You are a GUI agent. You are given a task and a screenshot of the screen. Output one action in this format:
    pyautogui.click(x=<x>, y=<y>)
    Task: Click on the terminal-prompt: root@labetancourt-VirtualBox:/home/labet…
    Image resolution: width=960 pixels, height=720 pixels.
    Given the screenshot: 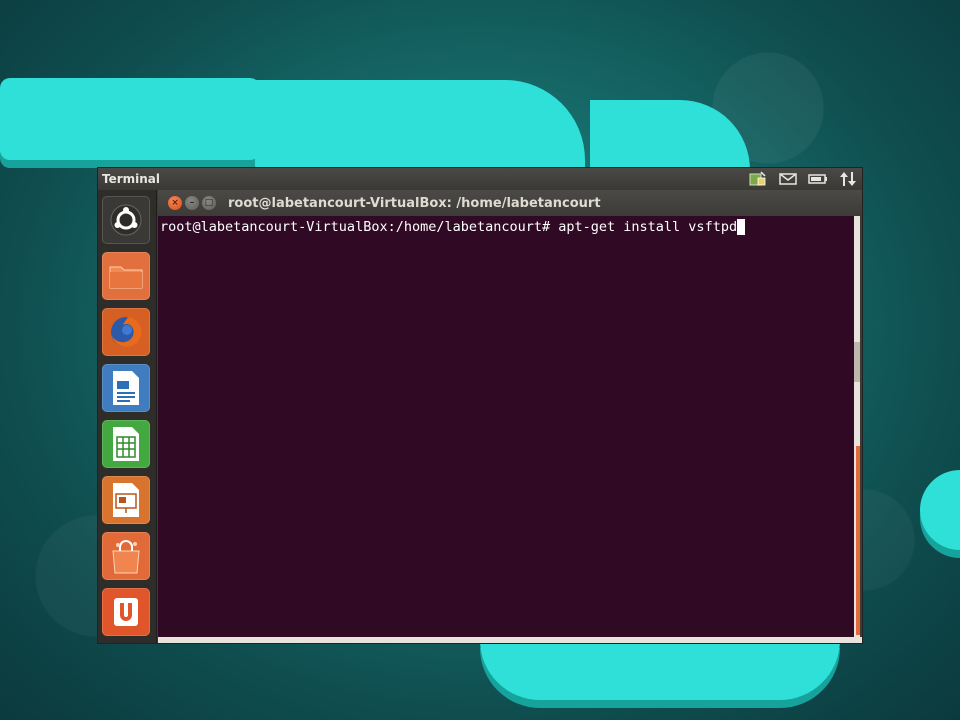 What is the action you would take?
    pyautogui.click(x=359, y=227)
    